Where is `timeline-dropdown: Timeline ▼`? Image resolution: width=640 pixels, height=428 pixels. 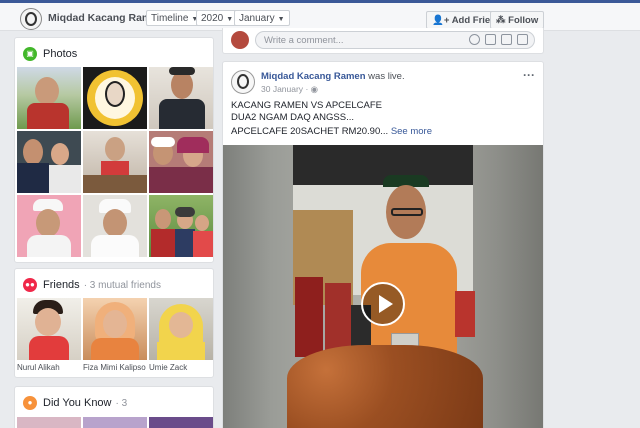
timeline-dropdown: Timeline ▼ is located at coordinates (175, 18).